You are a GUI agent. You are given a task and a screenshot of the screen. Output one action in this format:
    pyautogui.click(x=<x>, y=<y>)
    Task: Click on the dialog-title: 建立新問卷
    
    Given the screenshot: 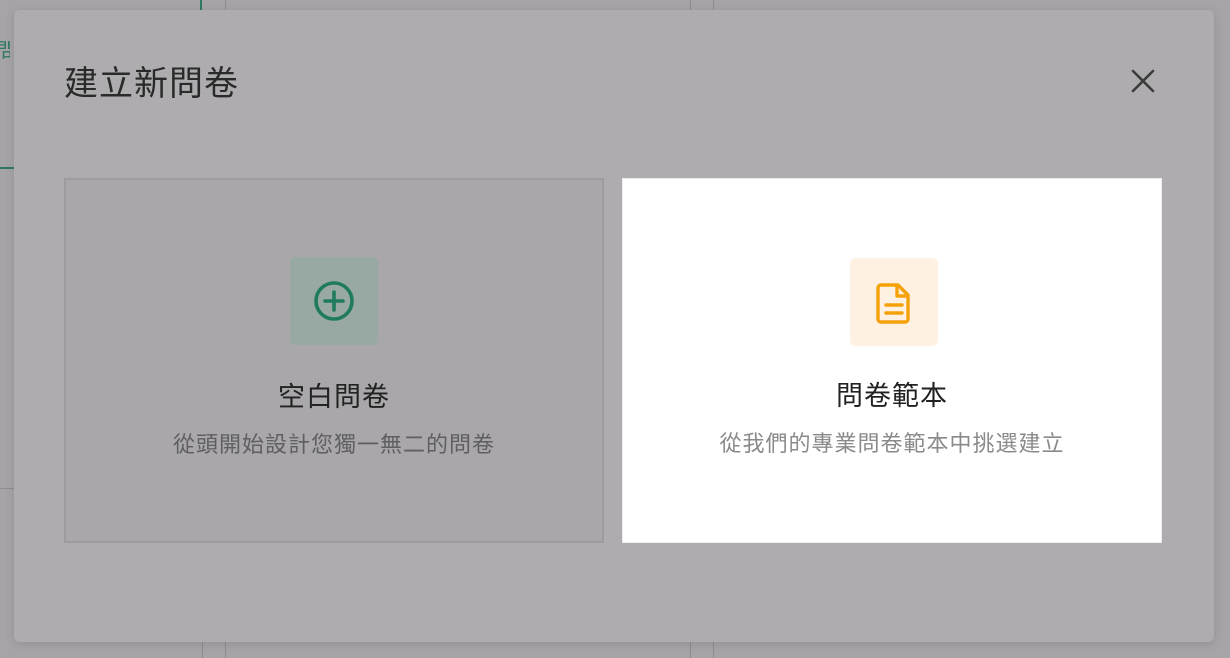 What is the action you would take?
    pyautogui.click(x=151, y=84)
    